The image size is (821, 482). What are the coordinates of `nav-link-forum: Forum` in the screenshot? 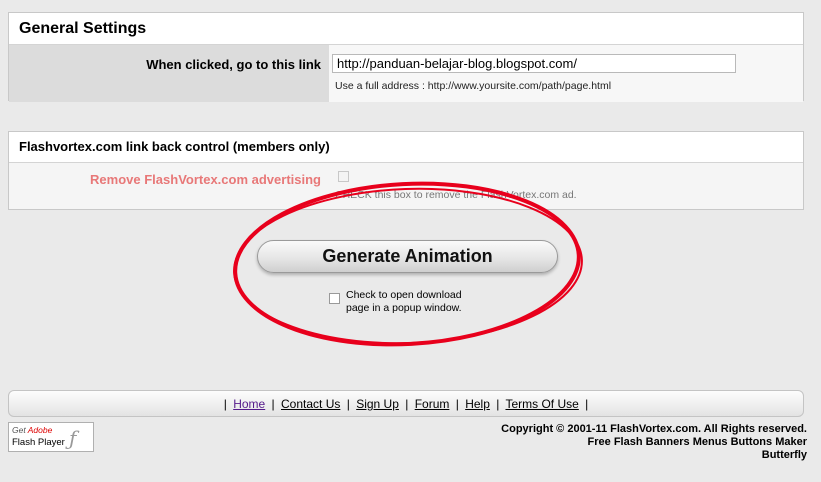 It's located at (432, 404).